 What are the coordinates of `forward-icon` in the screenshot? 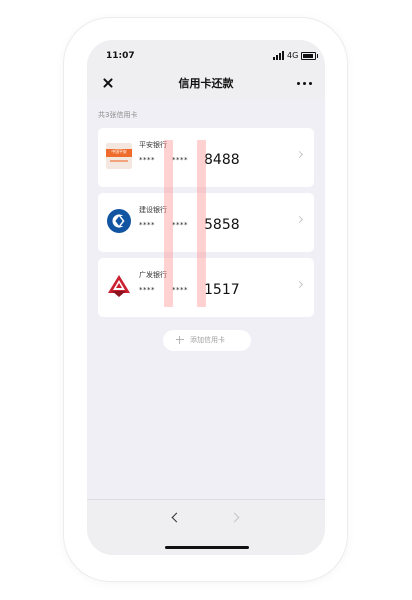 It's located at (235, 518).